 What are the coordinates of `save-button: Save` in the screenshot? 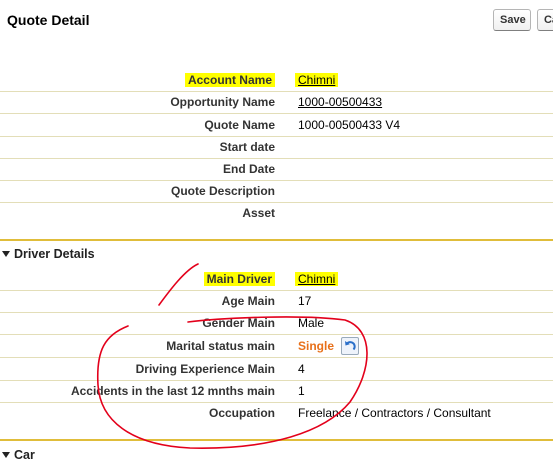 It's located at (512, 20).